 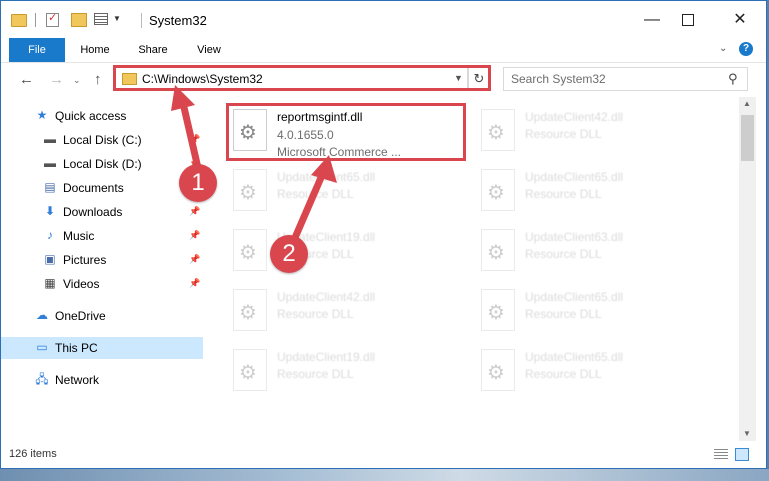 What do you see at coordinates (178, 20) in the screenshot?
I see `window-title: System32` at bounding box center [178, 20].